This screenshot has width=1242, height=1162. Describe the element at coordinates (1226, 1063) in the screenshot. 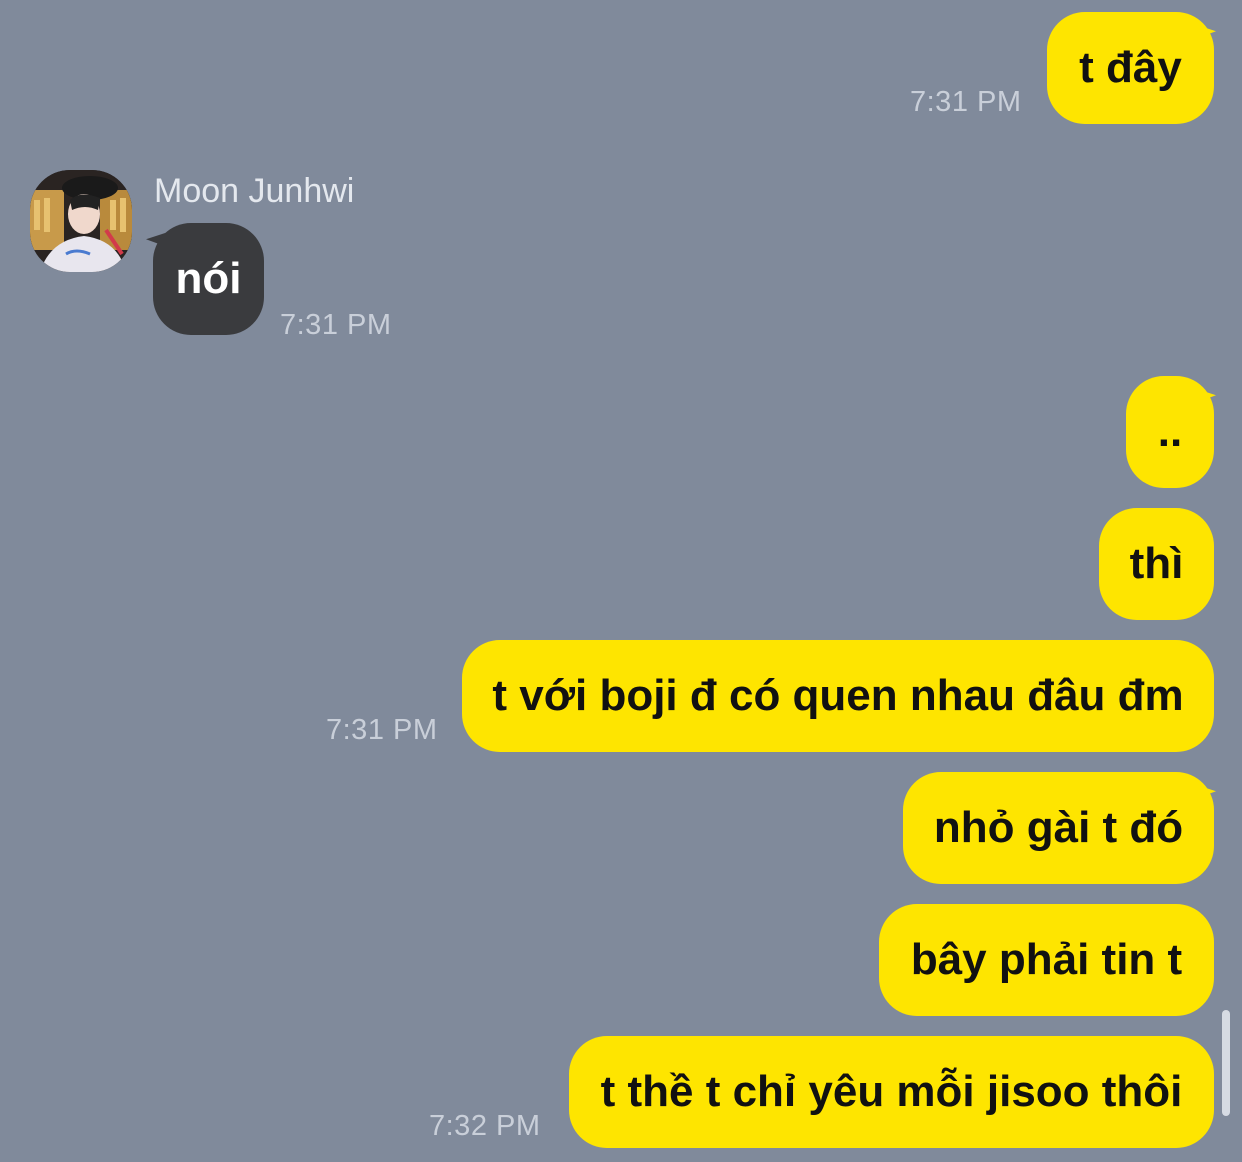

I see `scrollbar-thumb` at that location.